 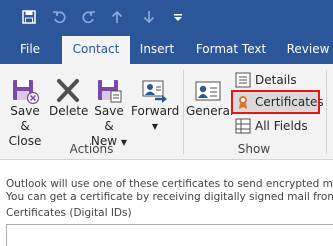 I want to click on forward-label: Forward, so click(x=155, y=111).